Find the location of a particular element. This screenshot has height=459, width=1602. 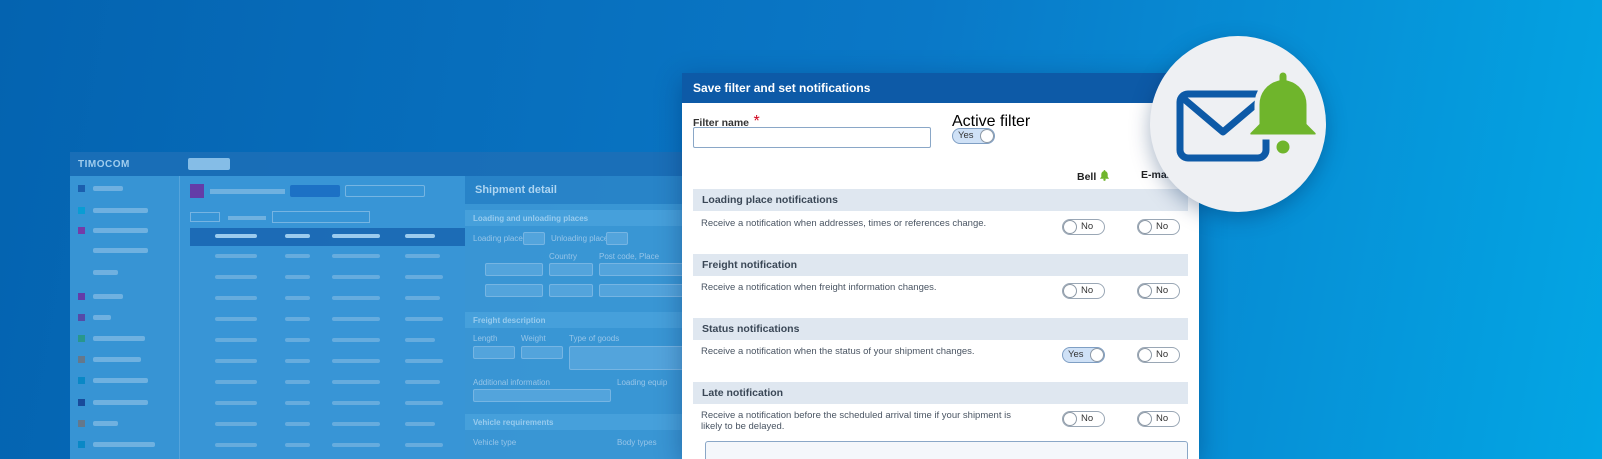

unloading-place-select is located at coordinates (617, 238).